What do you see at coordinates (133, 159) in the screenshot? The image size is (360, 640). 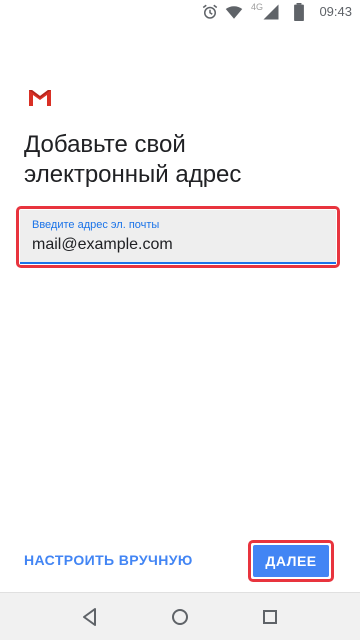 I see `page-title: Добавьте свой электронный адрес` at bounding box center [133, 159].